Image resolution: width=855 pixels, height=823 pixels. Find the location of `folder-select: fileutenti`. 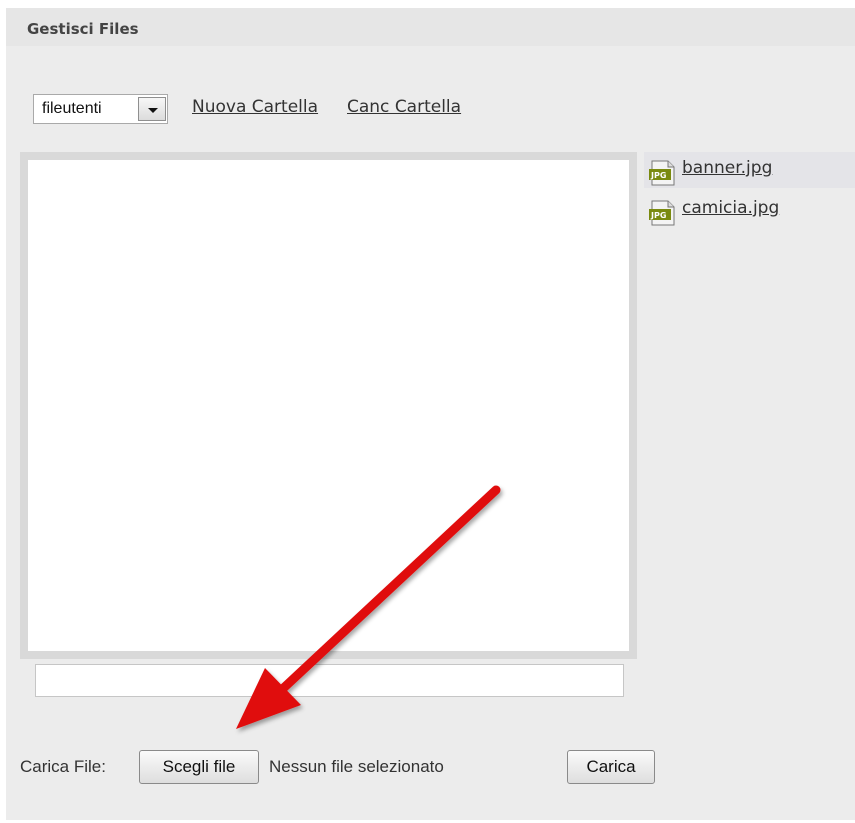

folder-select: fileutenti is located at coordinates (100, 109).